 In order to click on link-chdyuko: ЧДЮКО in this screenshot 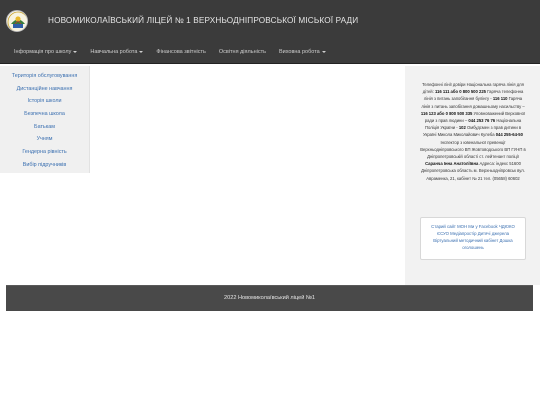, I will do `click(507, 226)`.